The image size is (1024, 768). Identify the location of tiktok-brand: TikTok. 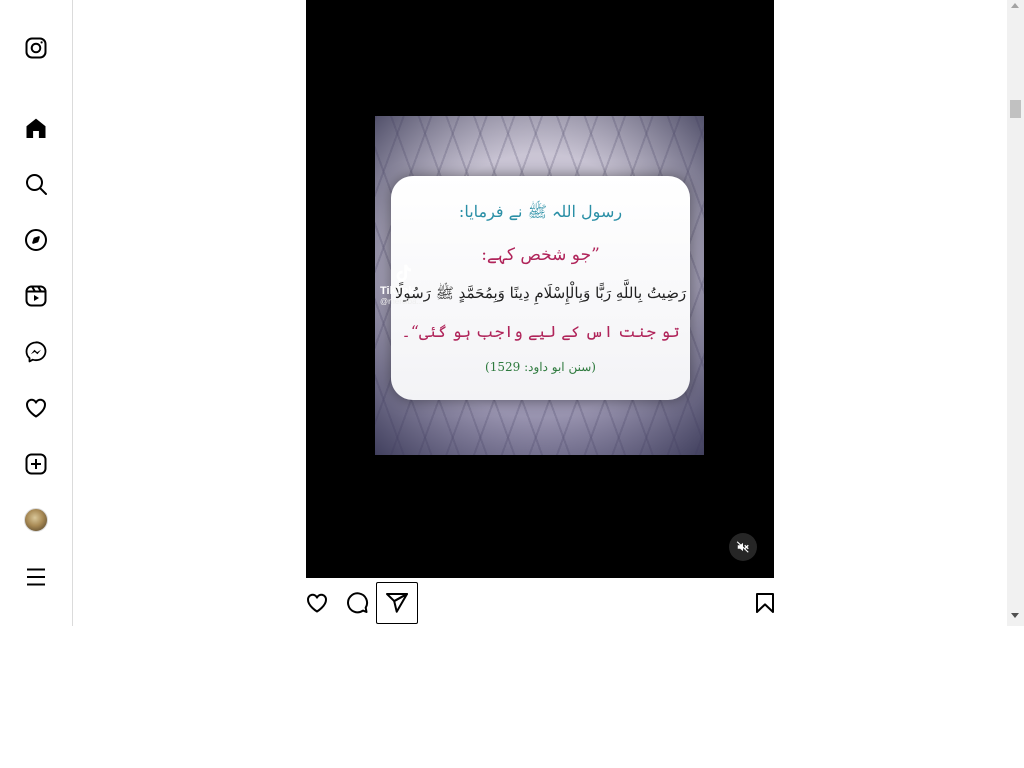
(397, 291).